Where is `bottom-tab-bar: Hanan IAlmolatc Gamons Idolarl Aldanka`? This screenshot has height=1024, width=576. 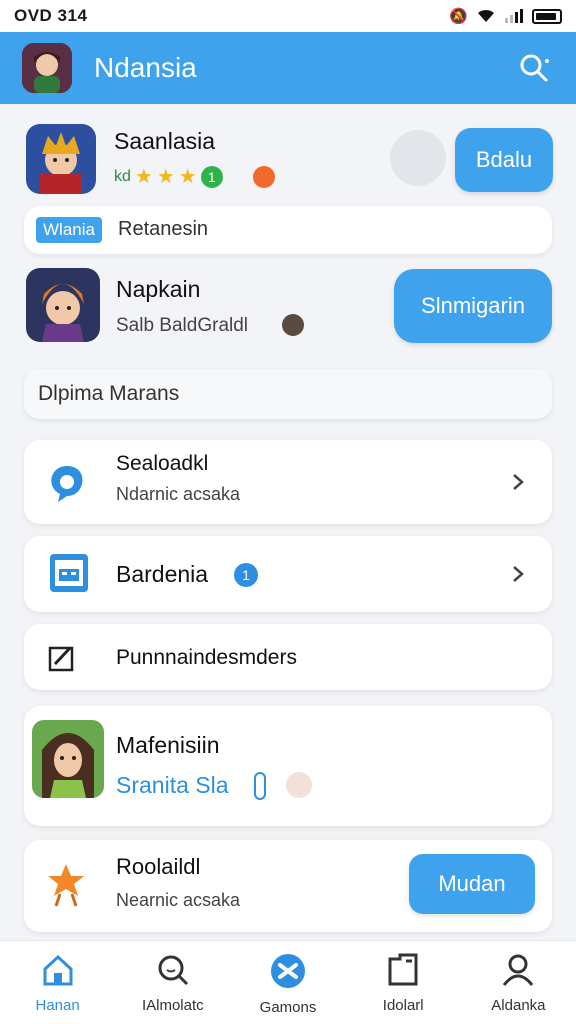
bottom-tab-bar: Hanan IAlmolatc Gamons Idolarl Aldanka is located at coordinates (288, 982).